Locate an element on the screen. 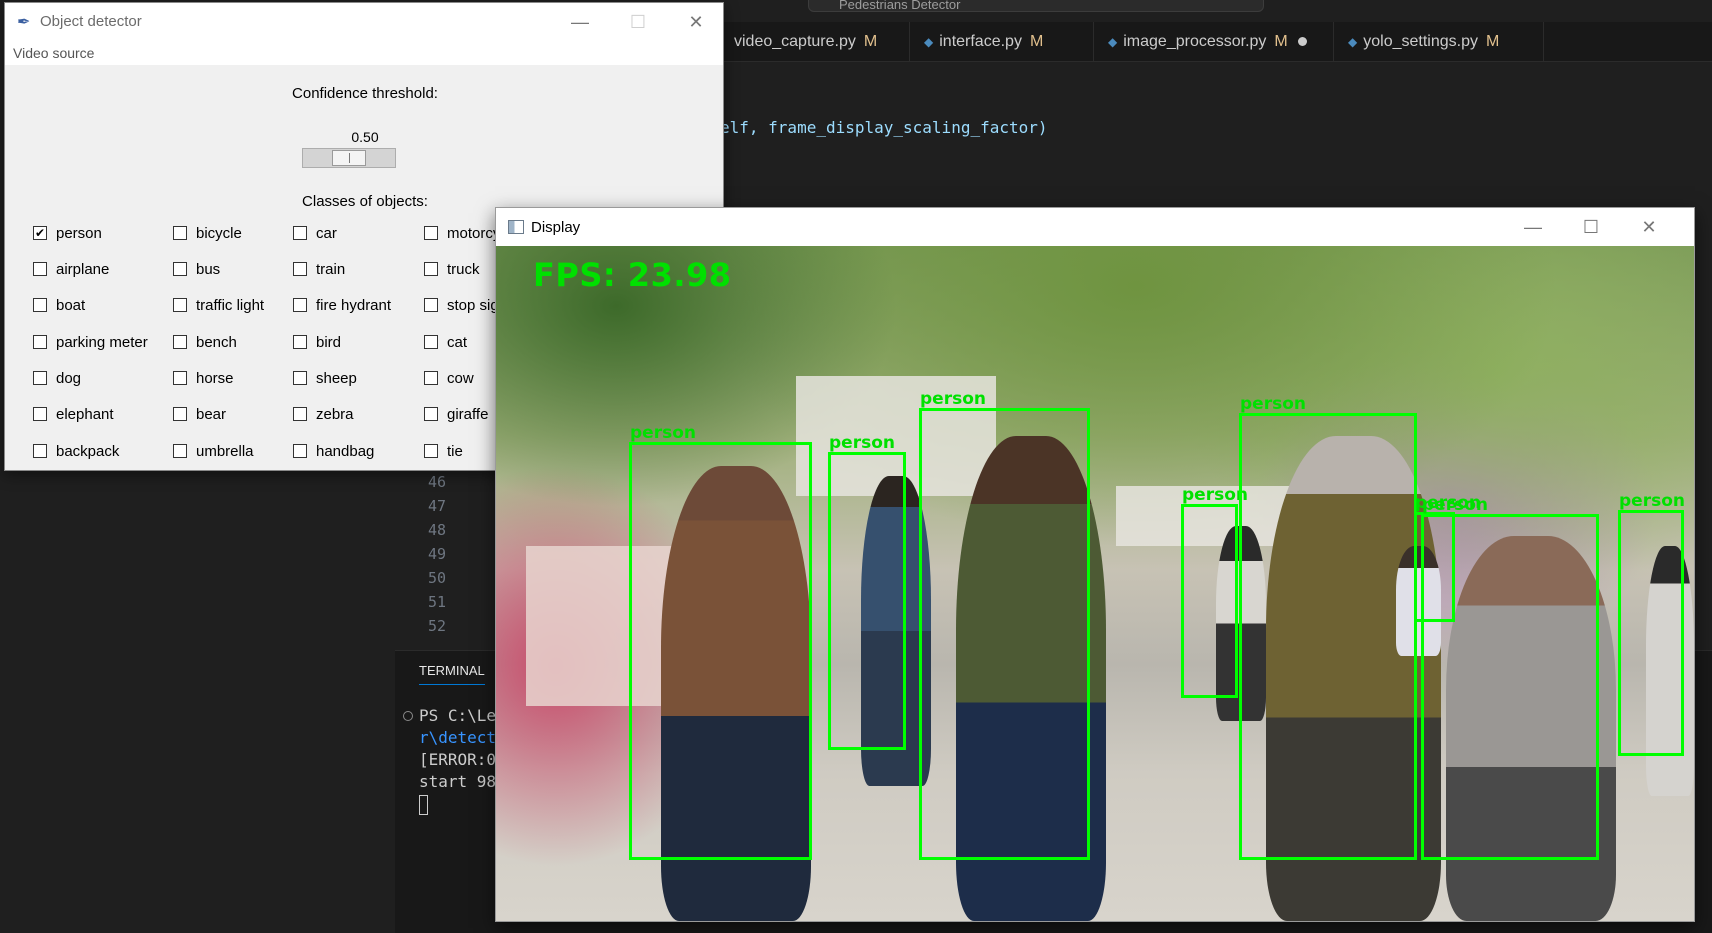  checkbox-label: truck is located at coordinates (463, 269).